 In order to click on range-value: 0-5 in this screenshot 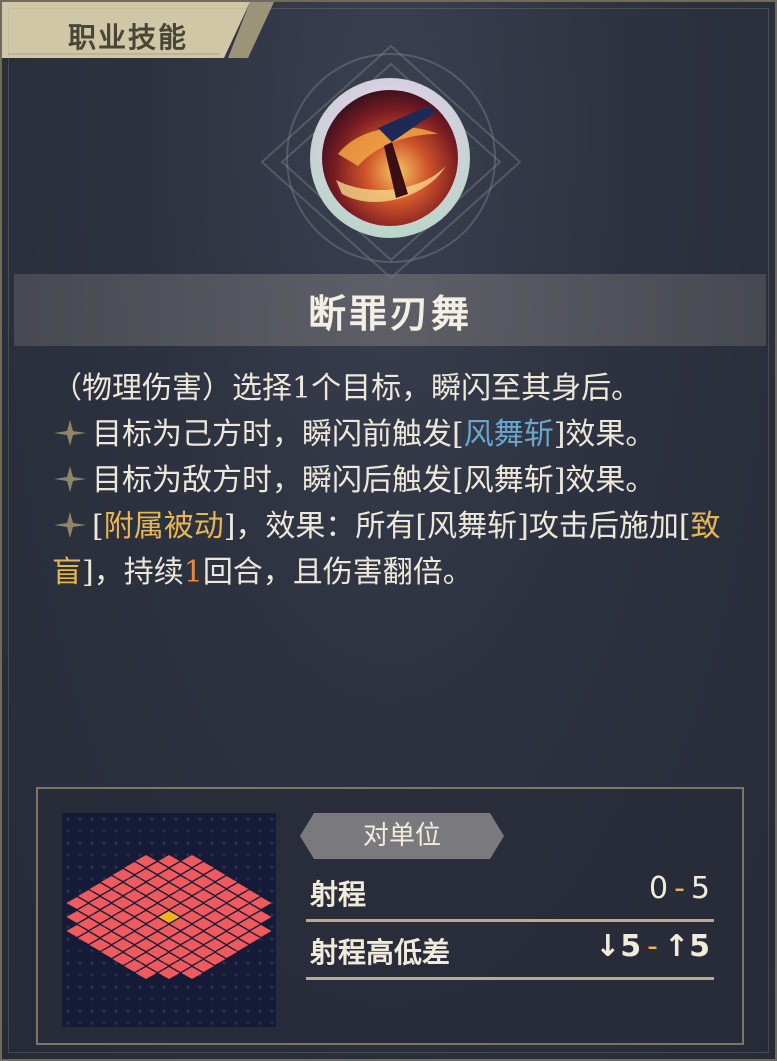, I will do `click(679, 888)`.